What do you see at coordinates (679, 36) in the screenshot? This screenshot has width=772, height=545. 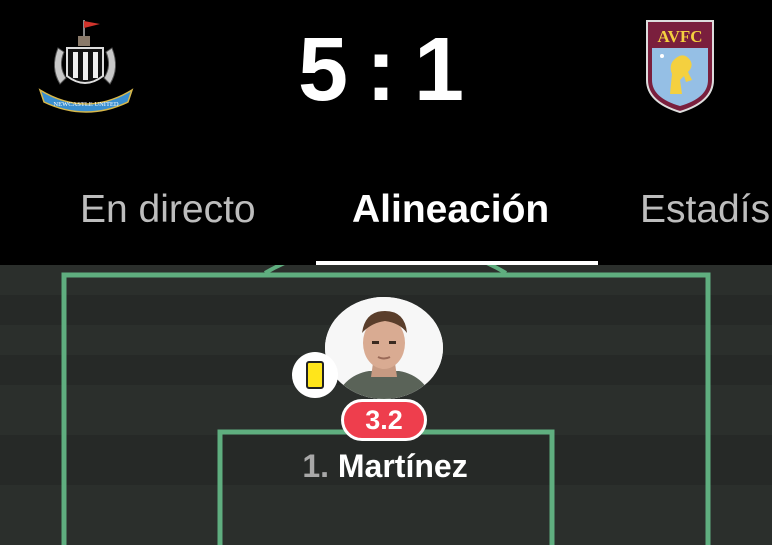 I see `svg-text: AVFC` at bounding box center [679, 36].